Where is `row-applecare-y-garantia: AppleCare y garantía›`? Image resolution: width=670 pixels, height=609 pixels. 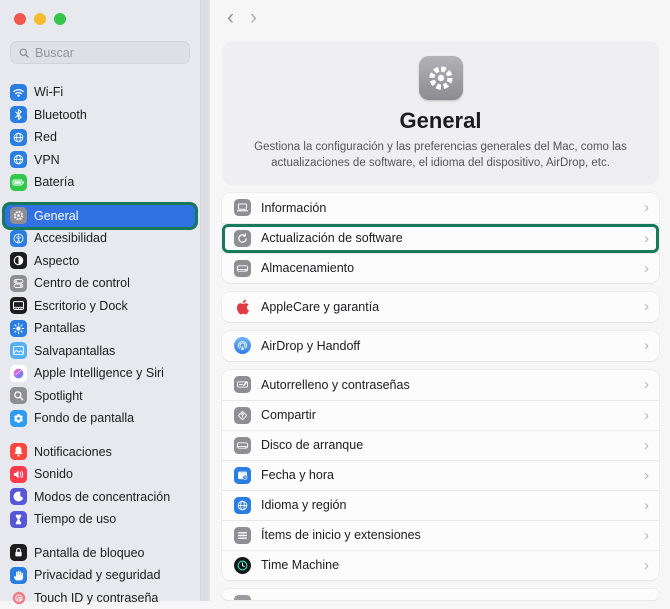 row-applecare-y-garantia: AppleCare y garantía› is located at coordinates (440, 307).